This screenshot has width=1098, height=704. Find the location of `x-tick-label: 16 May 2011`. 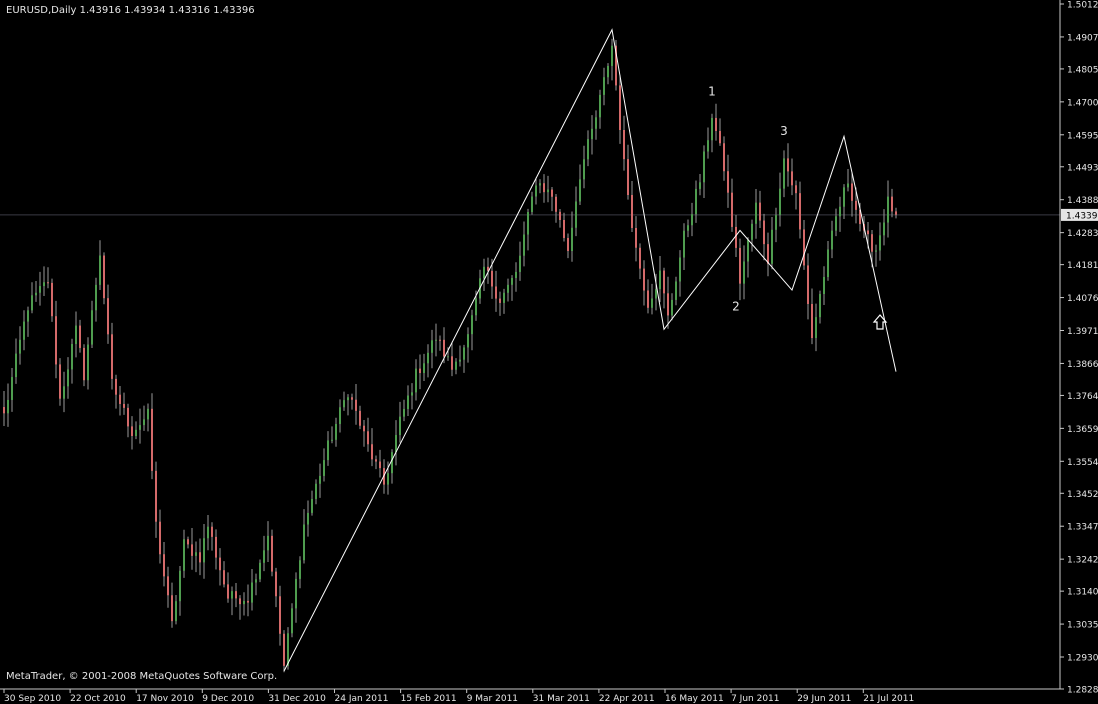

x-tick-label: 16 May 2011 is located at coordinates (694, 699).